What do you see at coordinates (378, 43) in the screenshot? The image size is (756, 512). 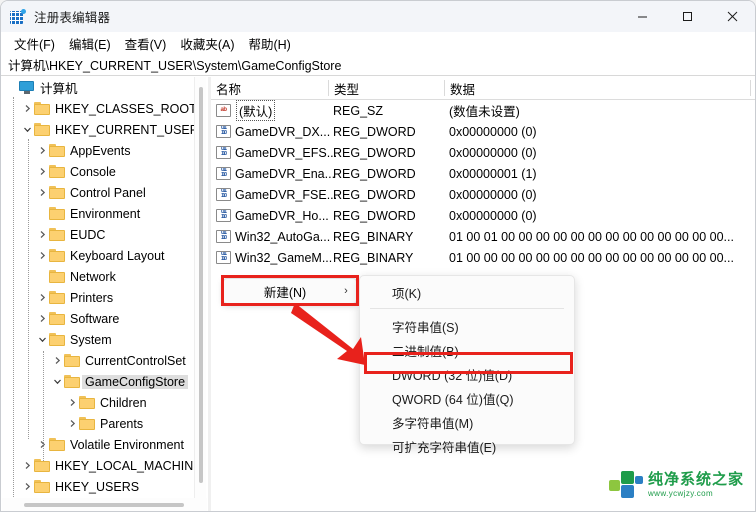 I see `menu-bar: 文件(F) 编辑(E) 查看(V) 收藏夹(A) 帮助(H)` at bounding box center [378, 43].